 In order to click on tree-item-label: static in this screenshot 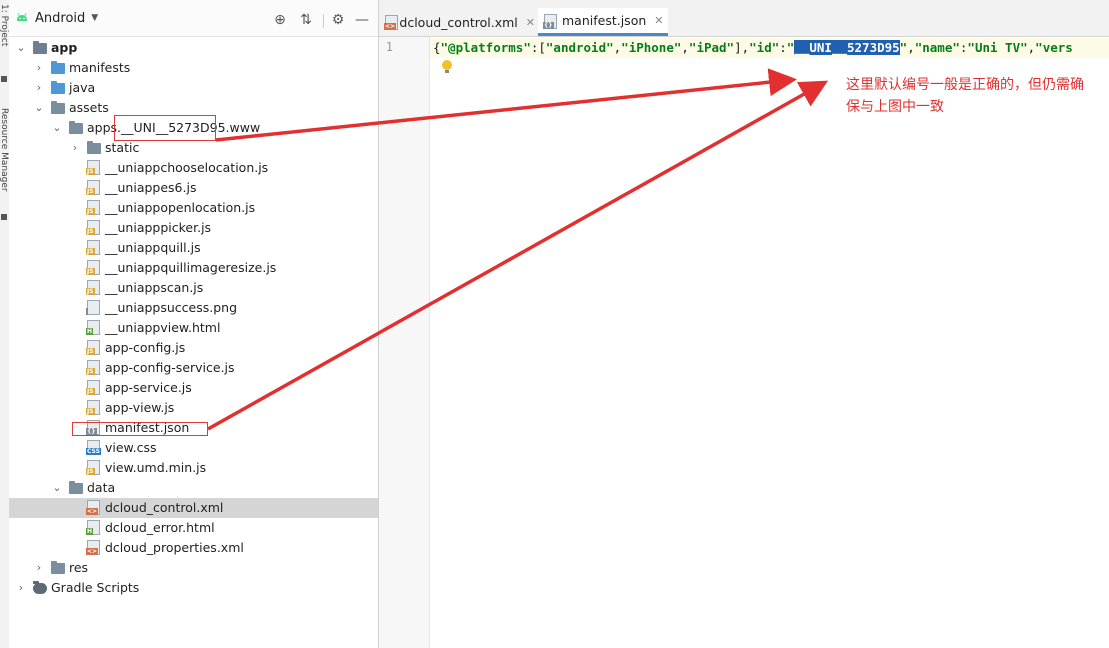, I will do `click(122, 147)`.